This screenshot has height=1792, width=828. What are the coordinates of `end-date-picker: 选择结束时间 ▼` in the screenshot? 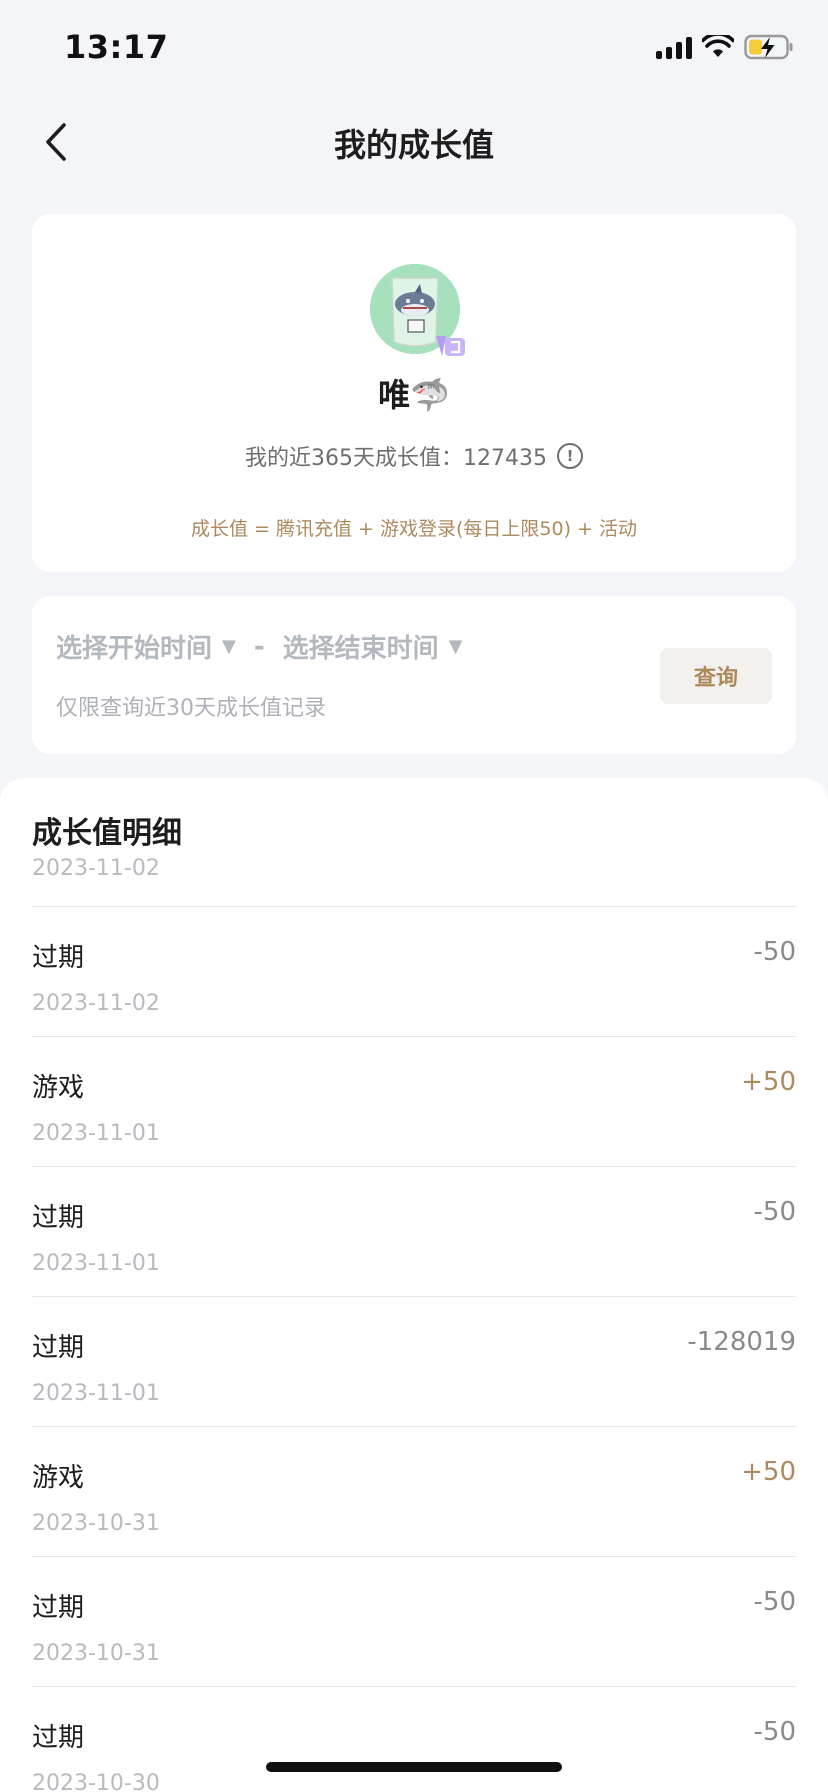 It's located at (373, 646).